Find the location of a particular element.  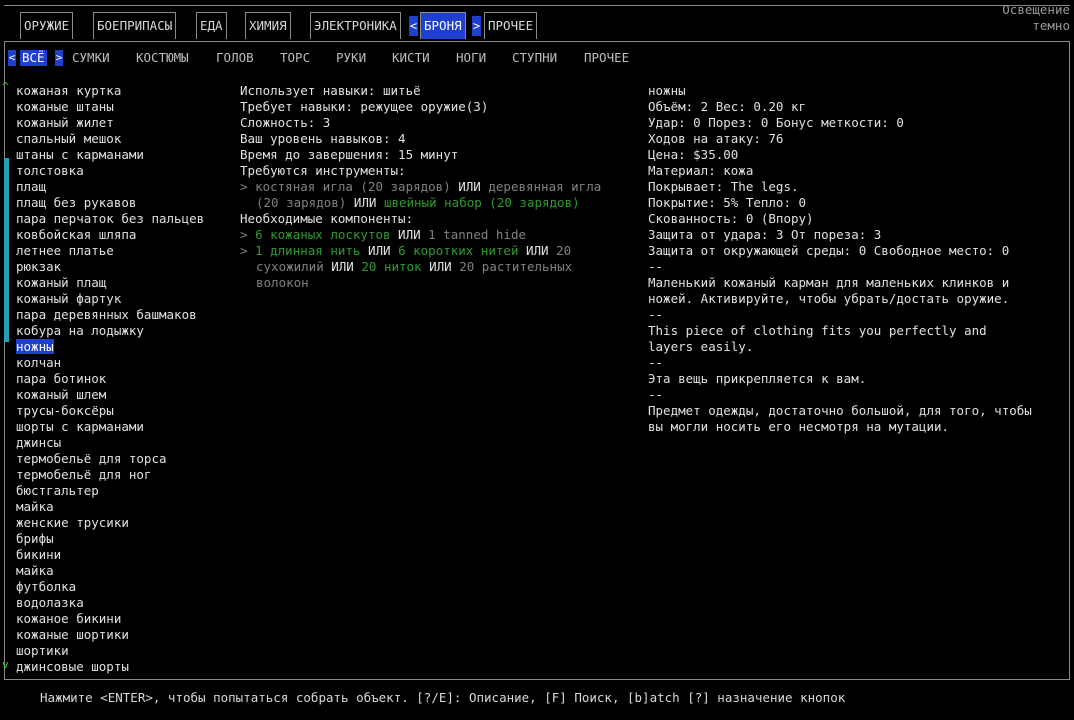

list-item-label: брифы is located at coordinates (35, 538).